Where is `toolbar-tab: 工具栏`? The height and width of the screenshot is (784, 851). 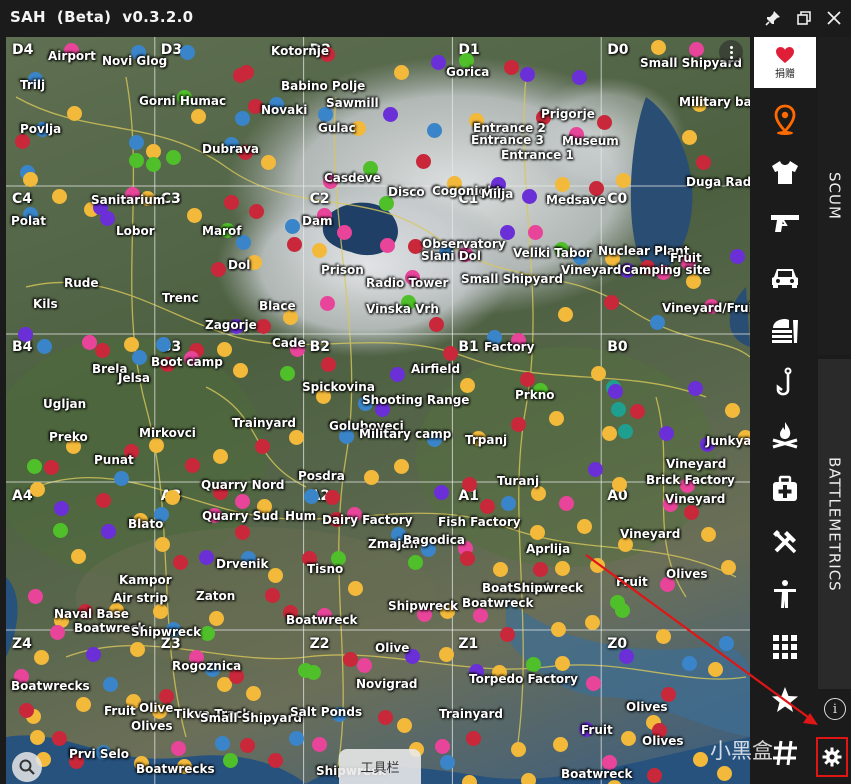 toolbar-tab: 工具栏 is located at coordinates (380, 766).